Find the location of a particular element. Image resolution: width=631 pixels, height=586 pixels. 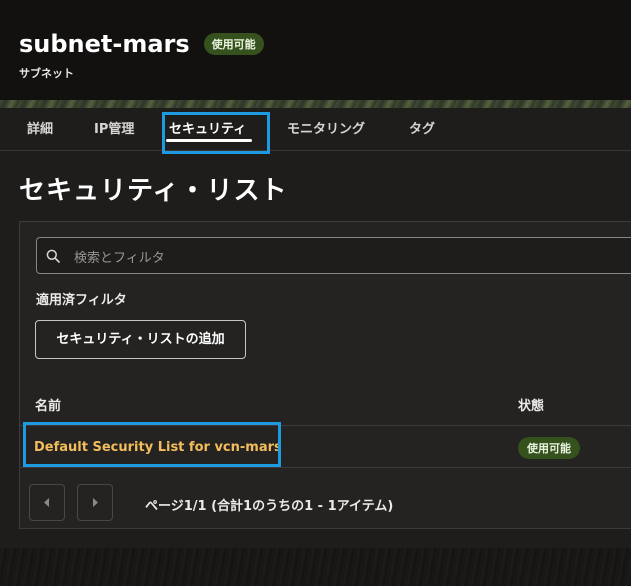

previous-page-button is located at coordinates (47, 502).